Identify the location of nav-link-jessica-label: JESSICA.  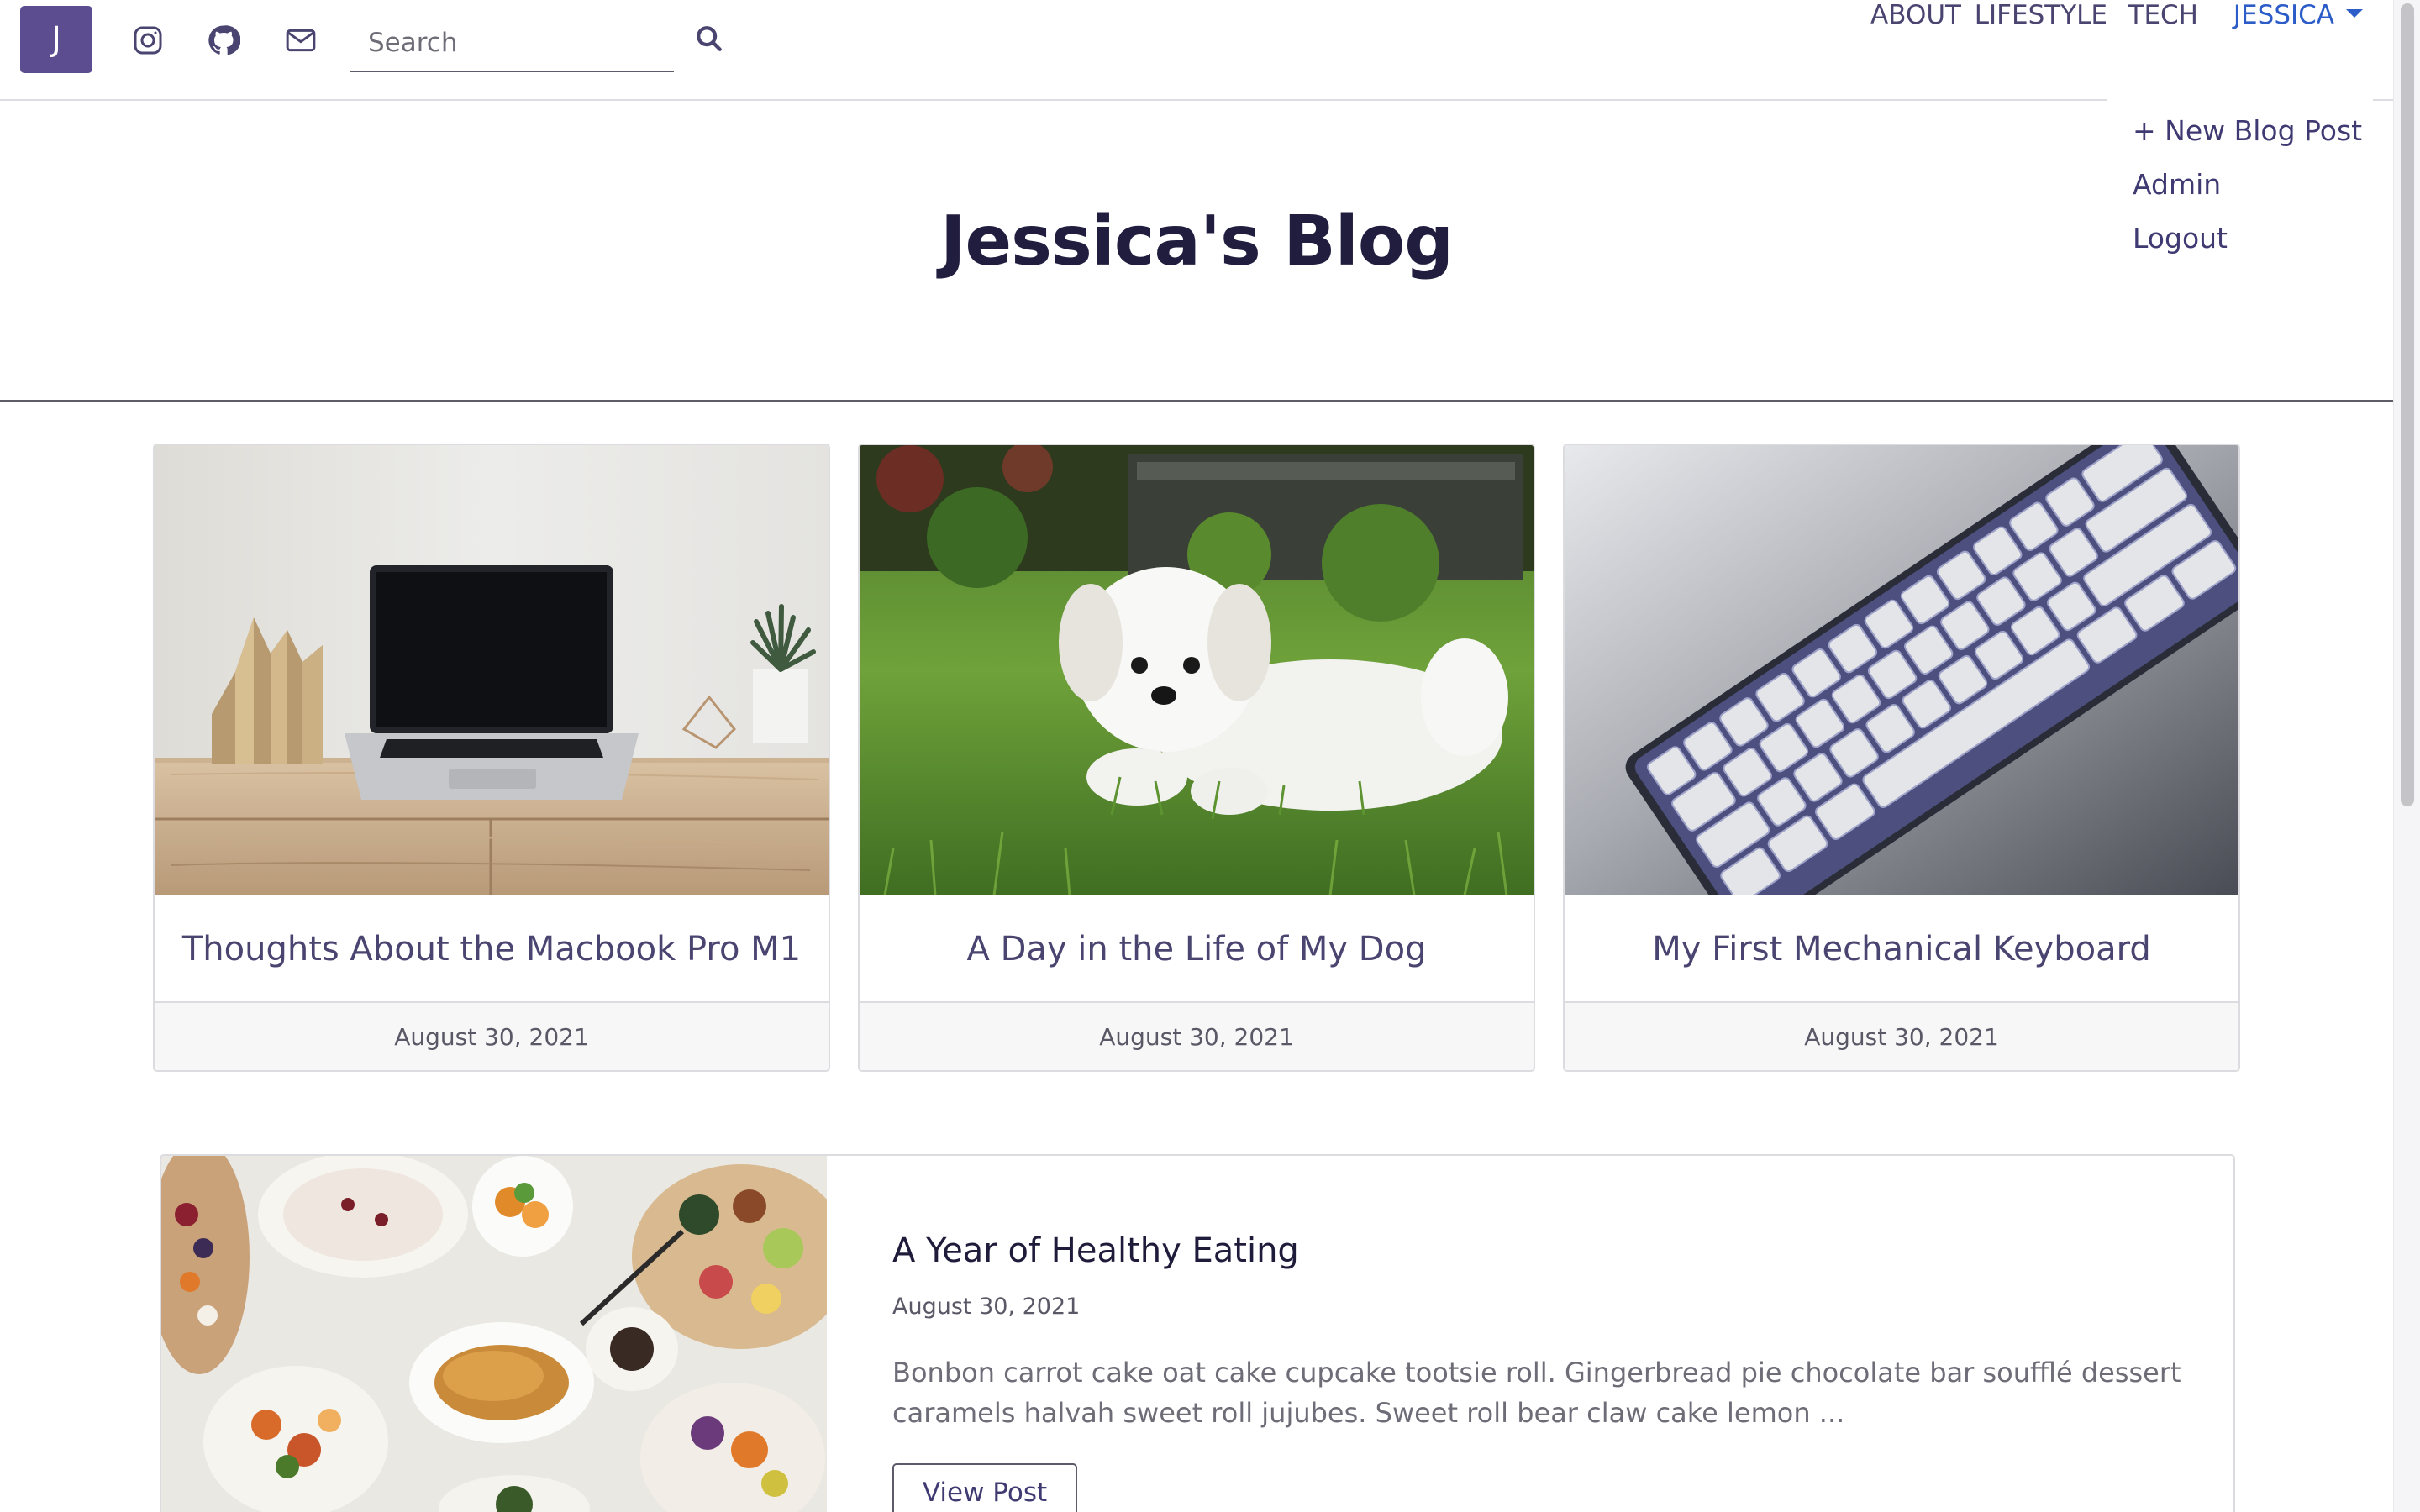
(2283, 15).